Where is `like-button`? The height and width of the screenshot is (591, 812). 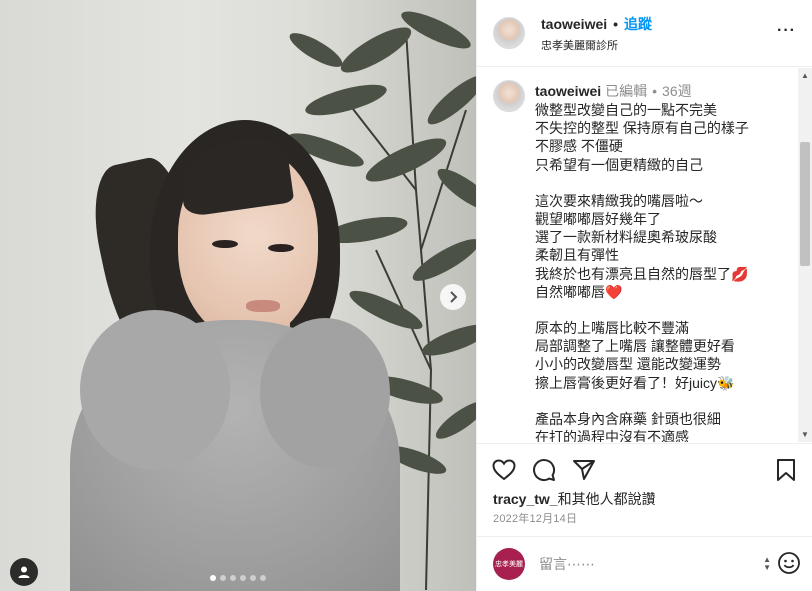 like-button is located at coordinates (504, 470).